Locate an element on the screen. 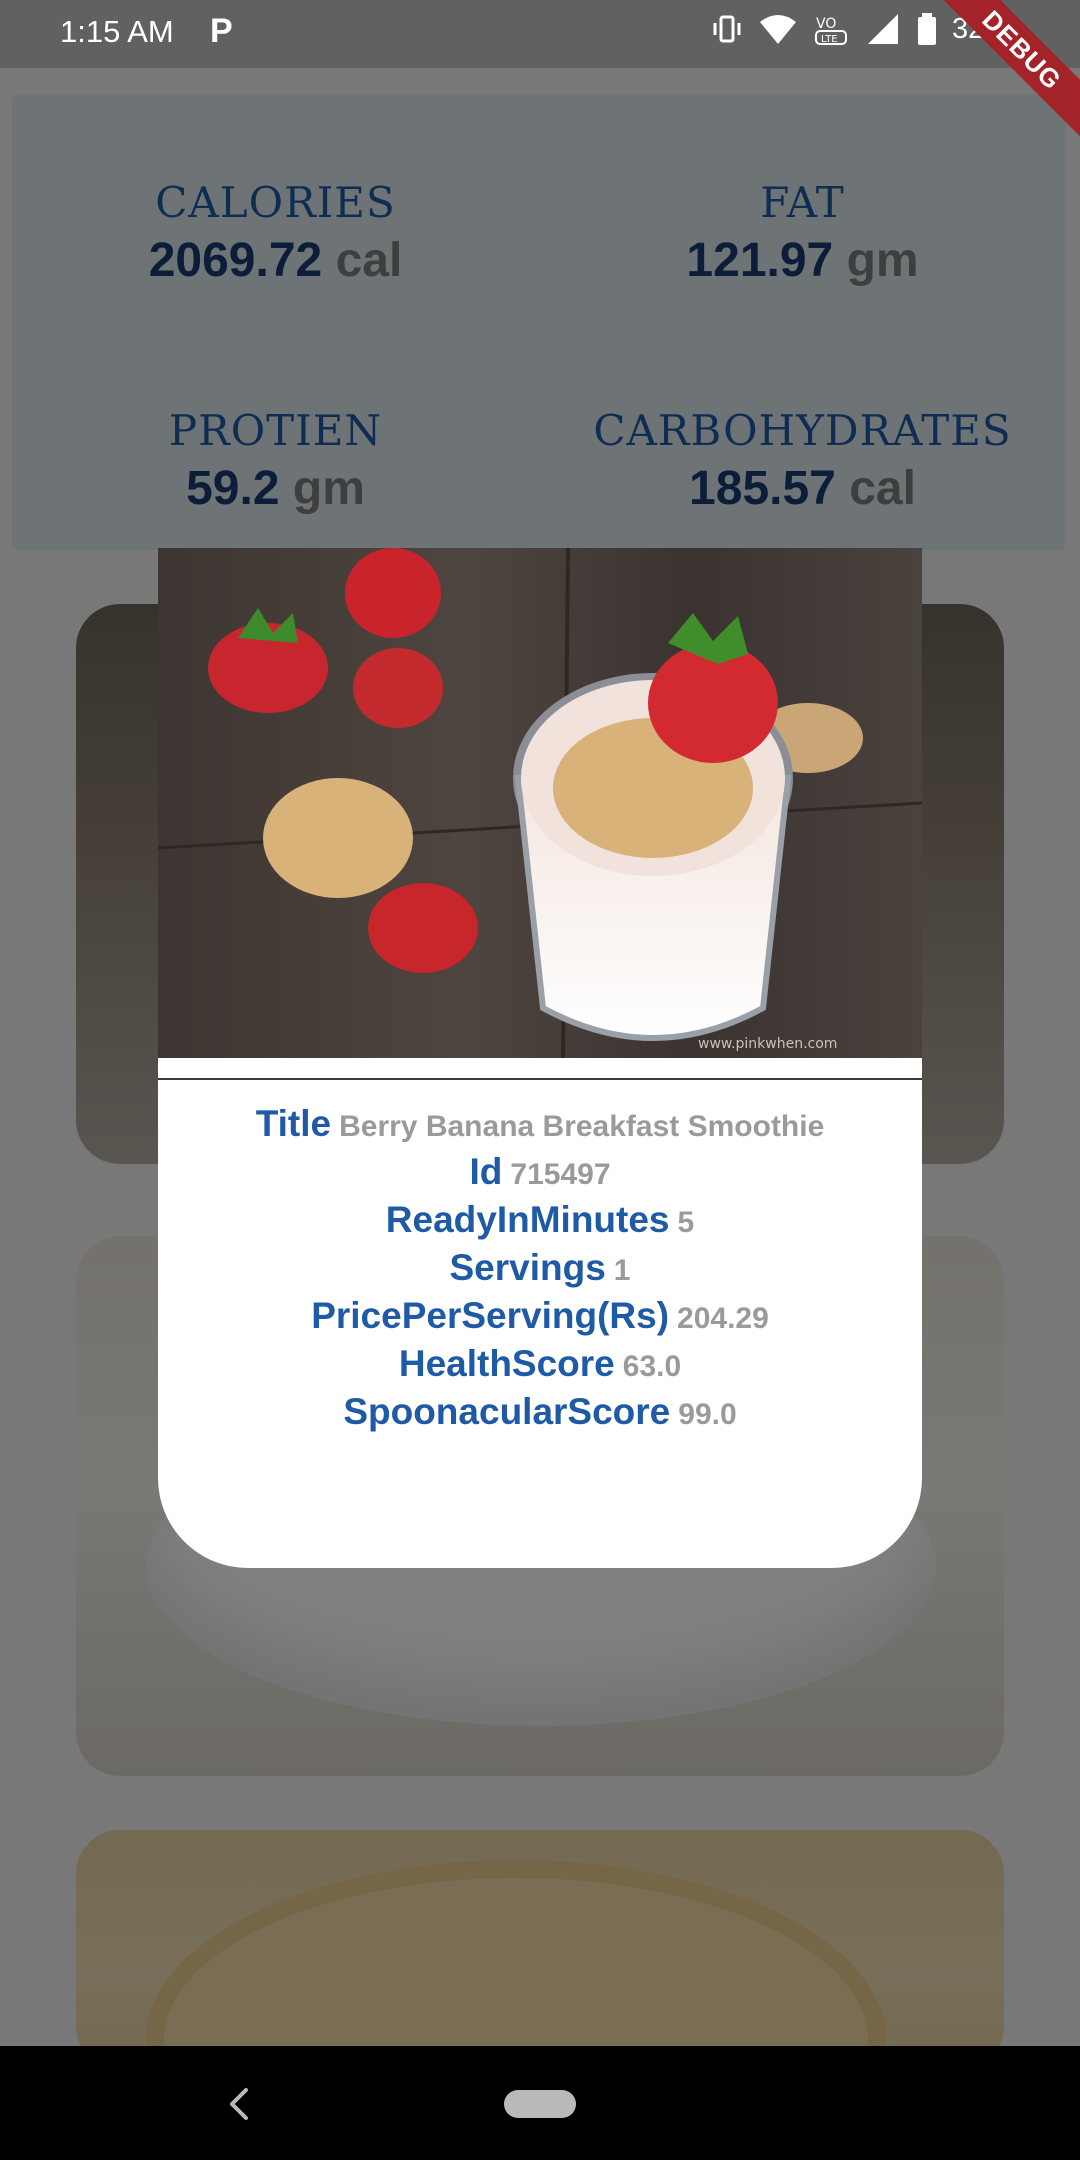  vibrate-icon is located at coordinates (727, 29).